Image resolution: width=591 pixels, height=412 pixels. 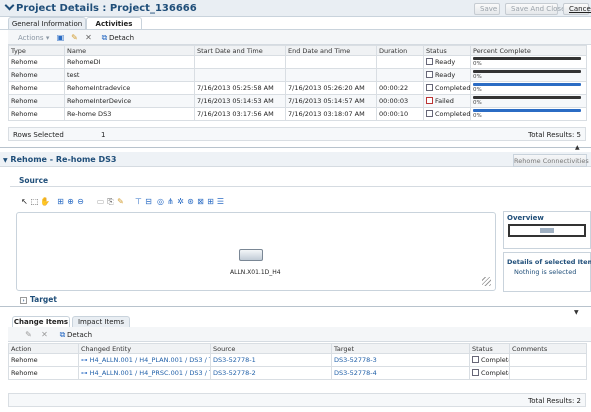 What do you see at coordinates (331, 50) in the screenshot?
I see `column-header: End Date and Time` at bounding box center [331, 50].